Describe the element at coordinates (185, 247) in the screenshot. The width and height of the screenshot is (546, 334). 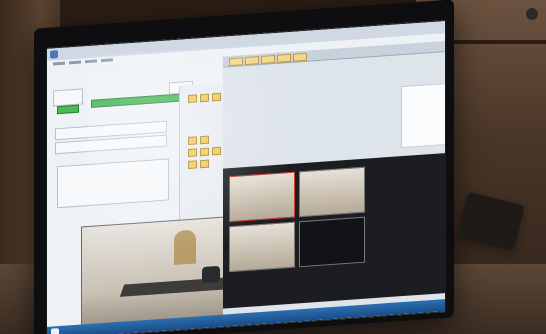
I see `room-arch` at that location.